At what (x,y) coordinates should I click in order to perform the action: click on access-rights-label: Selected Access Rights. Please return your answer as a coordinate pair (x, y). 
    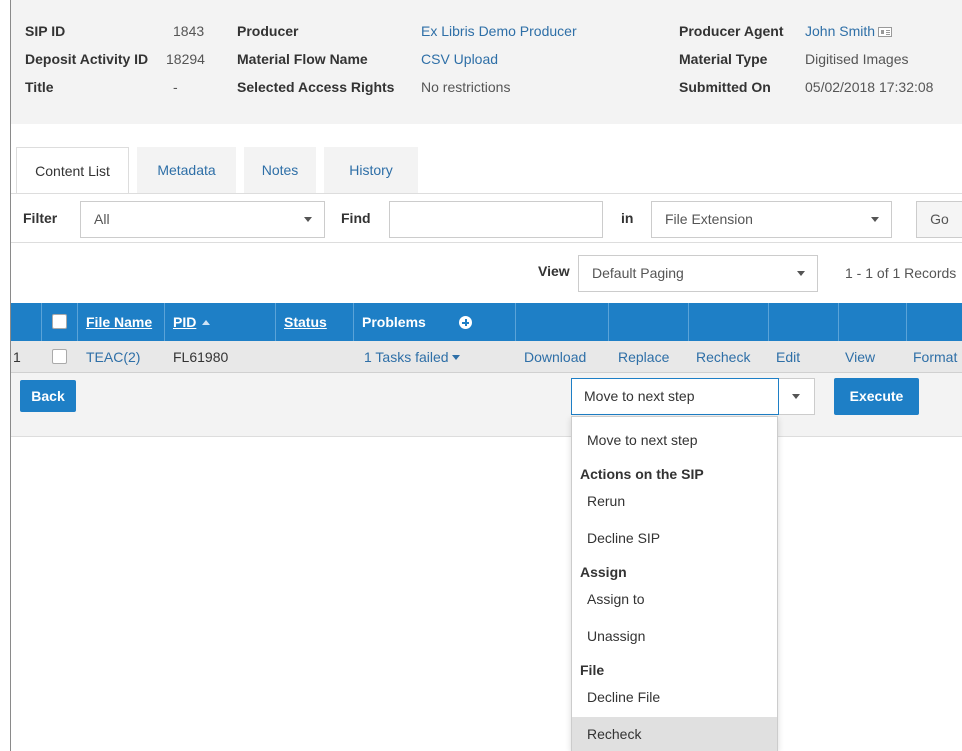
    Looking at the image, I should click on (316, 87).